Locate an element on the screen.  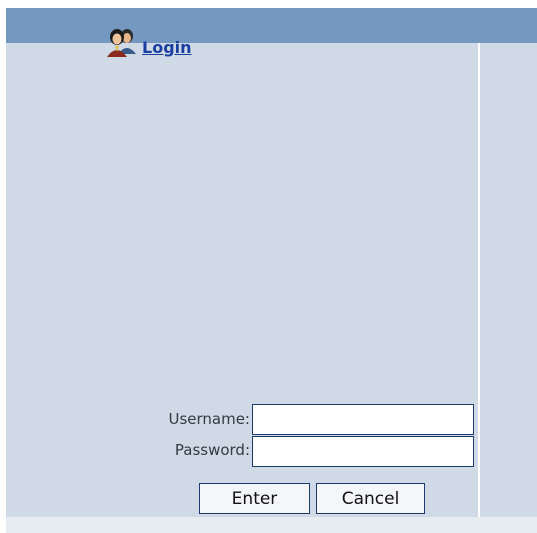
header-bar is located at coordinates (271, 25).